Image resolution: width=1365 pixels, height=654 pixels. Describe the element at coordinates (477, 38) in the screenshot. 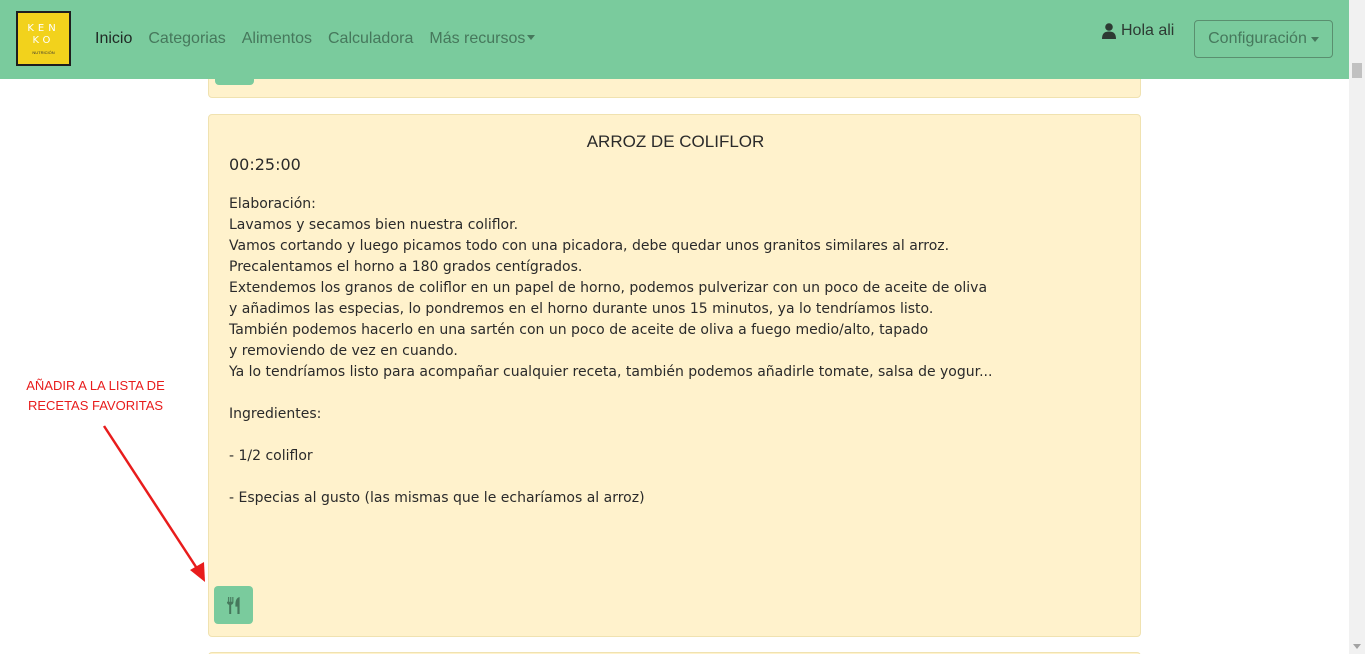

I see `nav-dropdown-label: Más recursos` at that location.